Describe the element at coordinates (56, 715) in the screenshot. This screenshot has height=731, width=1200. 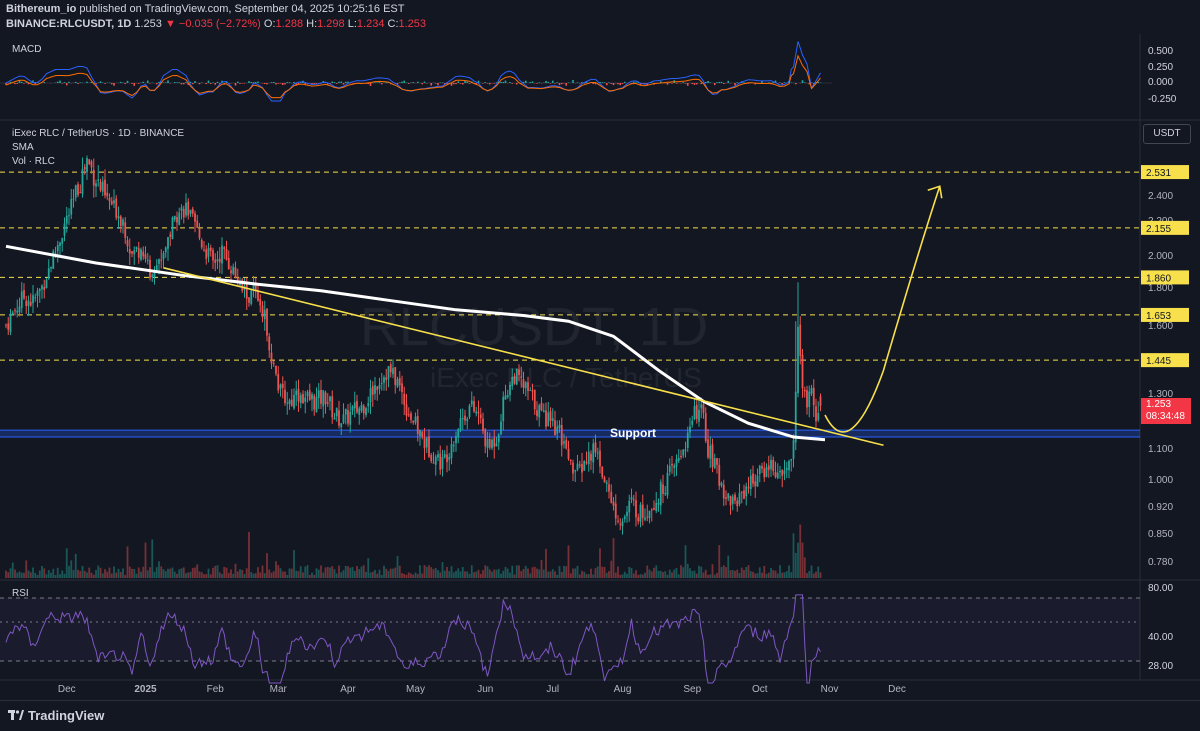
I see `tradingview-logo: TradingView` at that location.